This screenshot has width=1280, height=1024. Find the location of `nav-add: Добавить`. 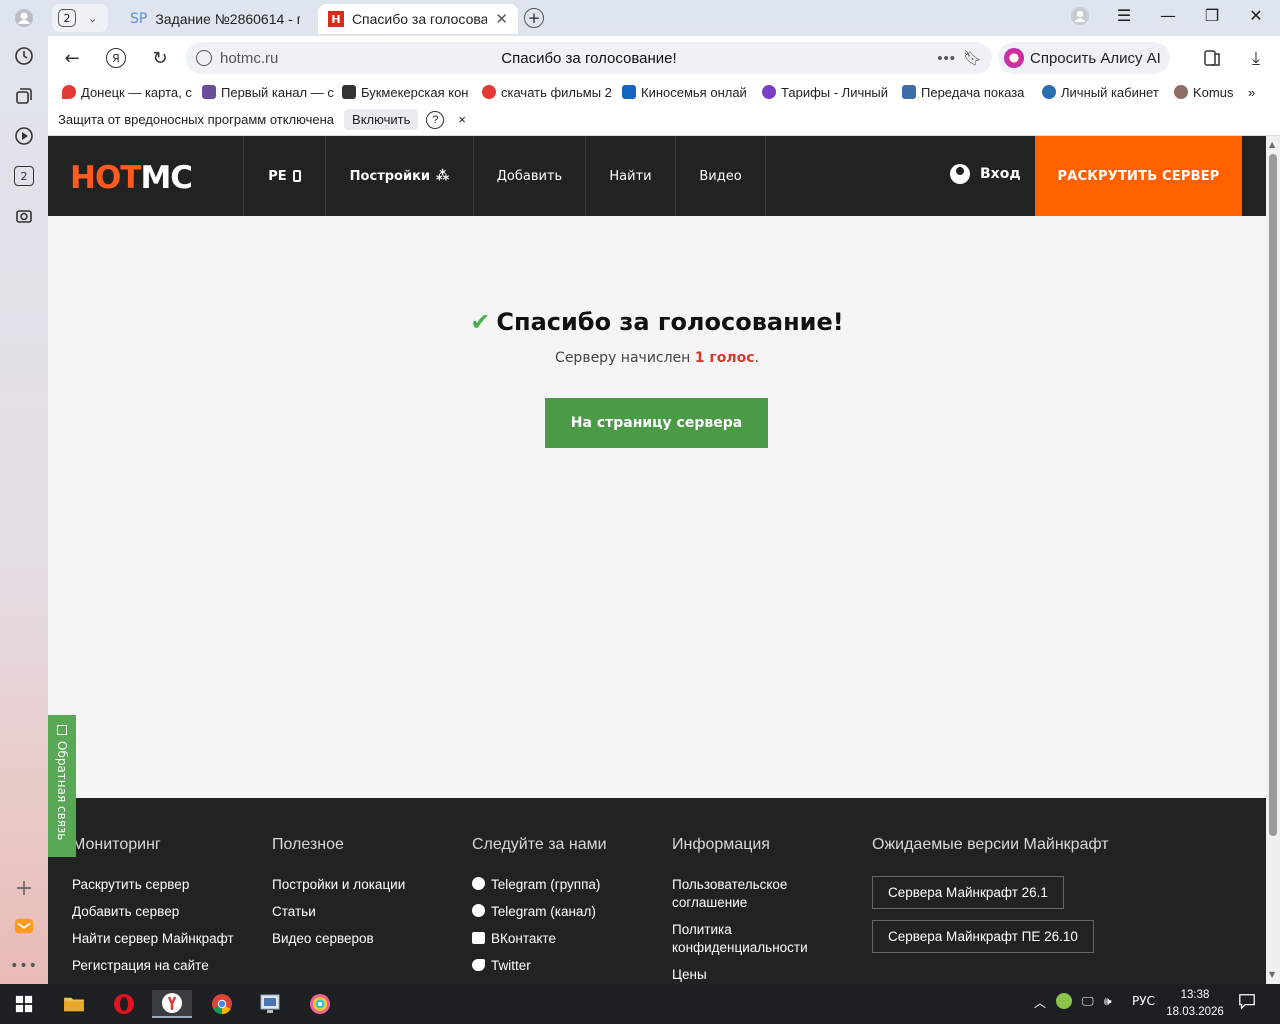

nav-add: Добавить is located at coordinates (529, 176).